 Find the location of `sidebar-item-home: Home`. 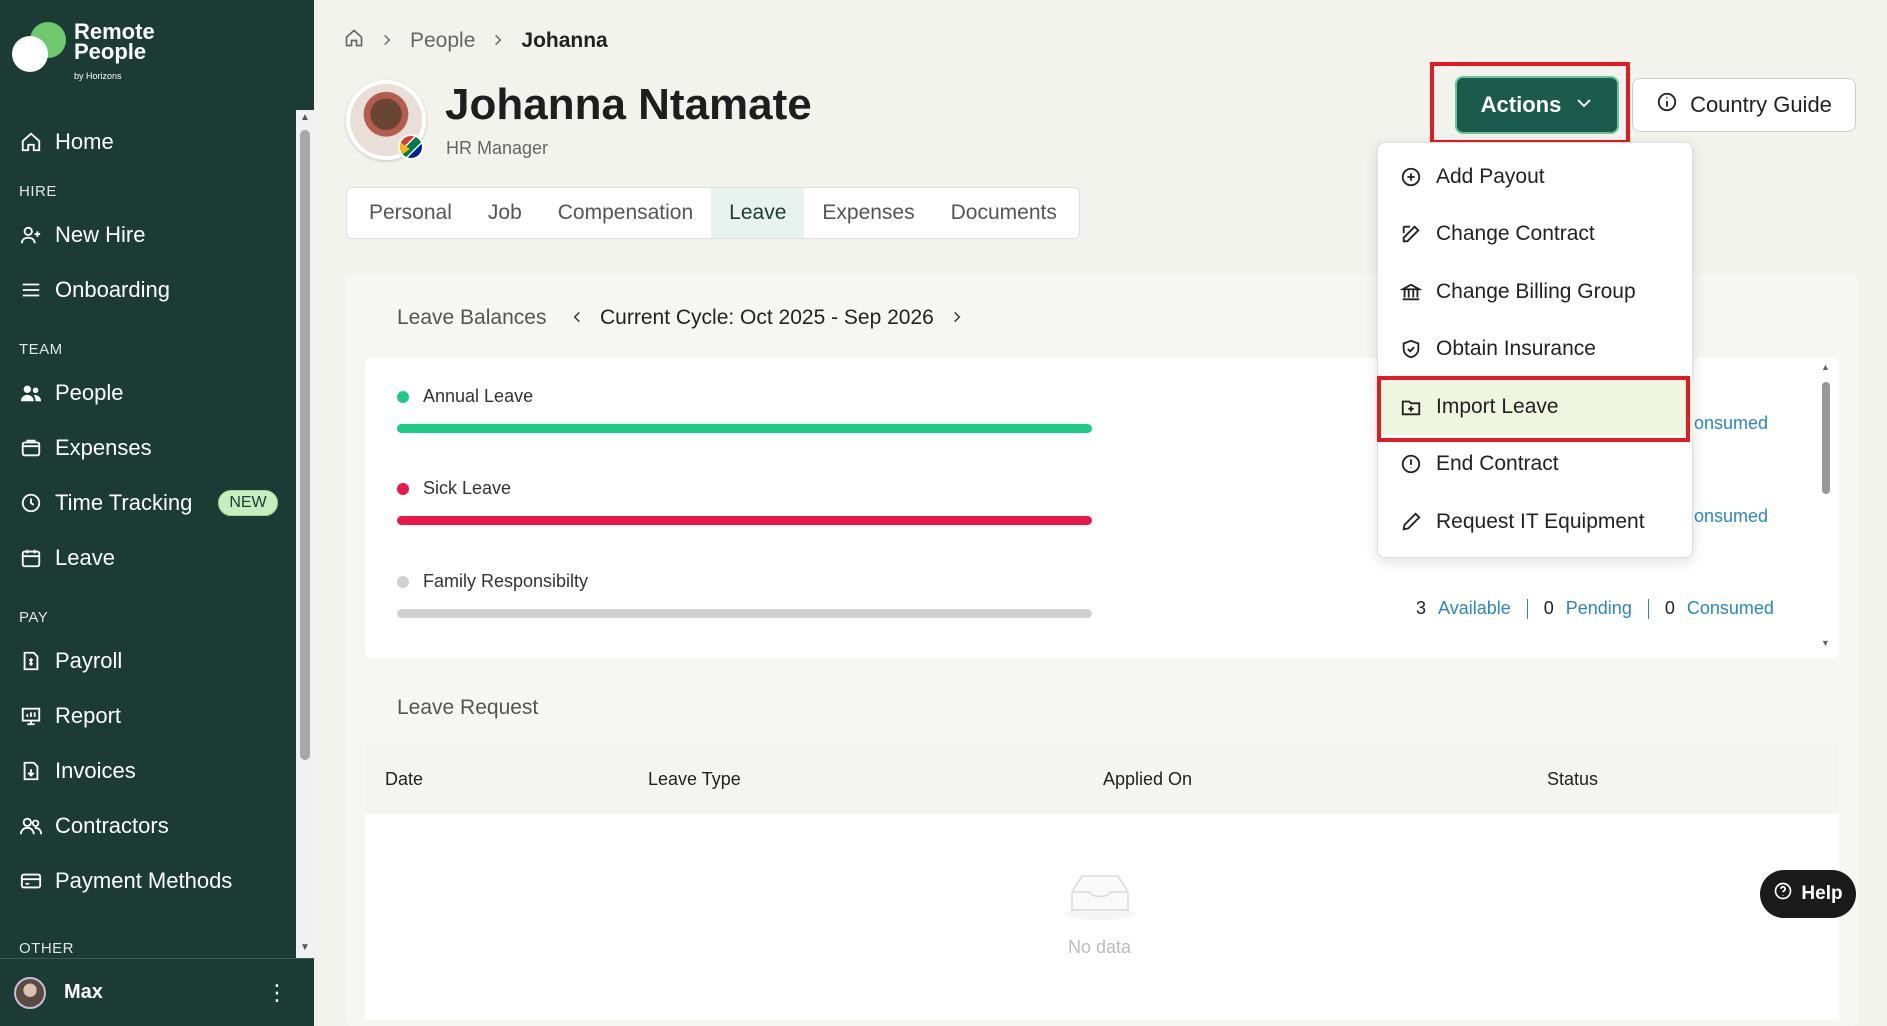

sidebar-item-home: Home is located at coordinates (157, 141).